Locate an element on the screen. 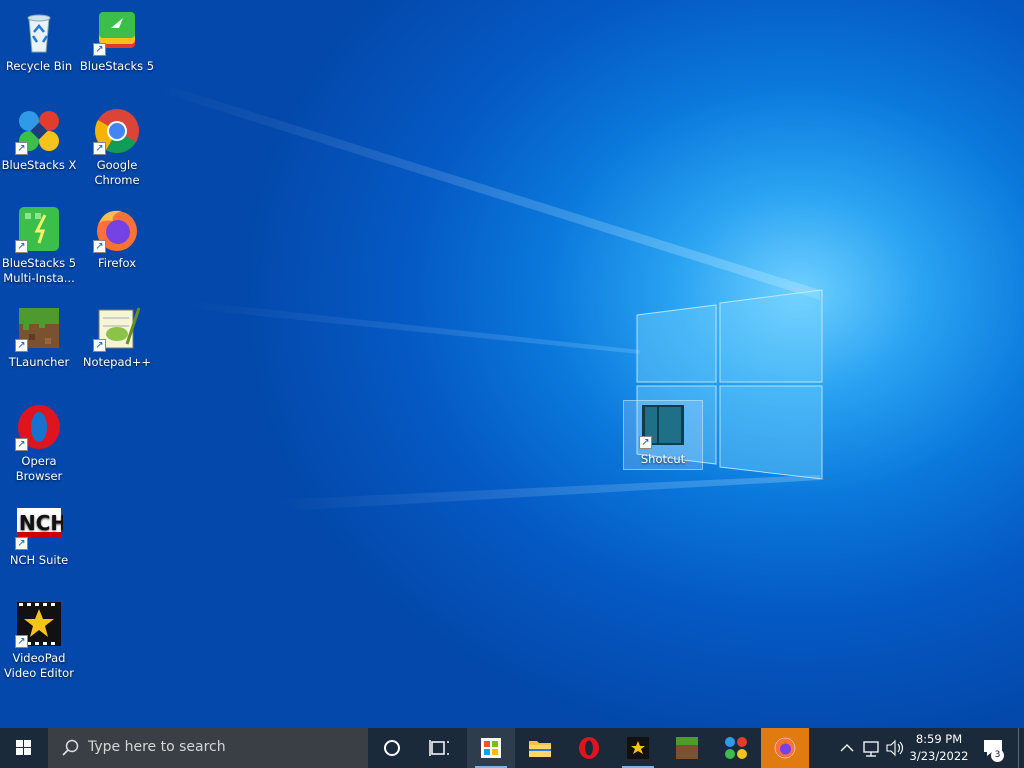 Image resolution: width=1024 pixels, height=768 pixels. bluestacks-multi-instance-icon: ↗ is located at coordinates (39, 229).